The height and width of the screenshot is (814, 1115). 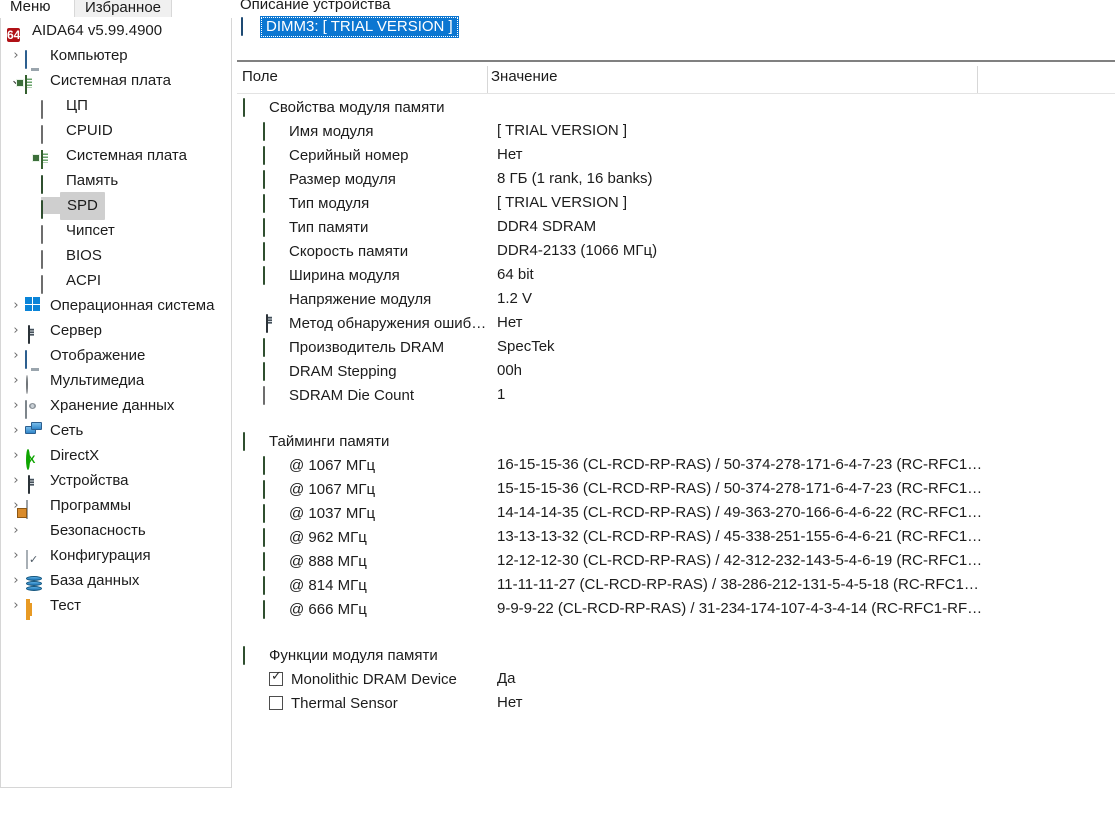 I want to click on table-row: Тип модуля [ TRIAL VERSION ], so click(x=676, y=203).